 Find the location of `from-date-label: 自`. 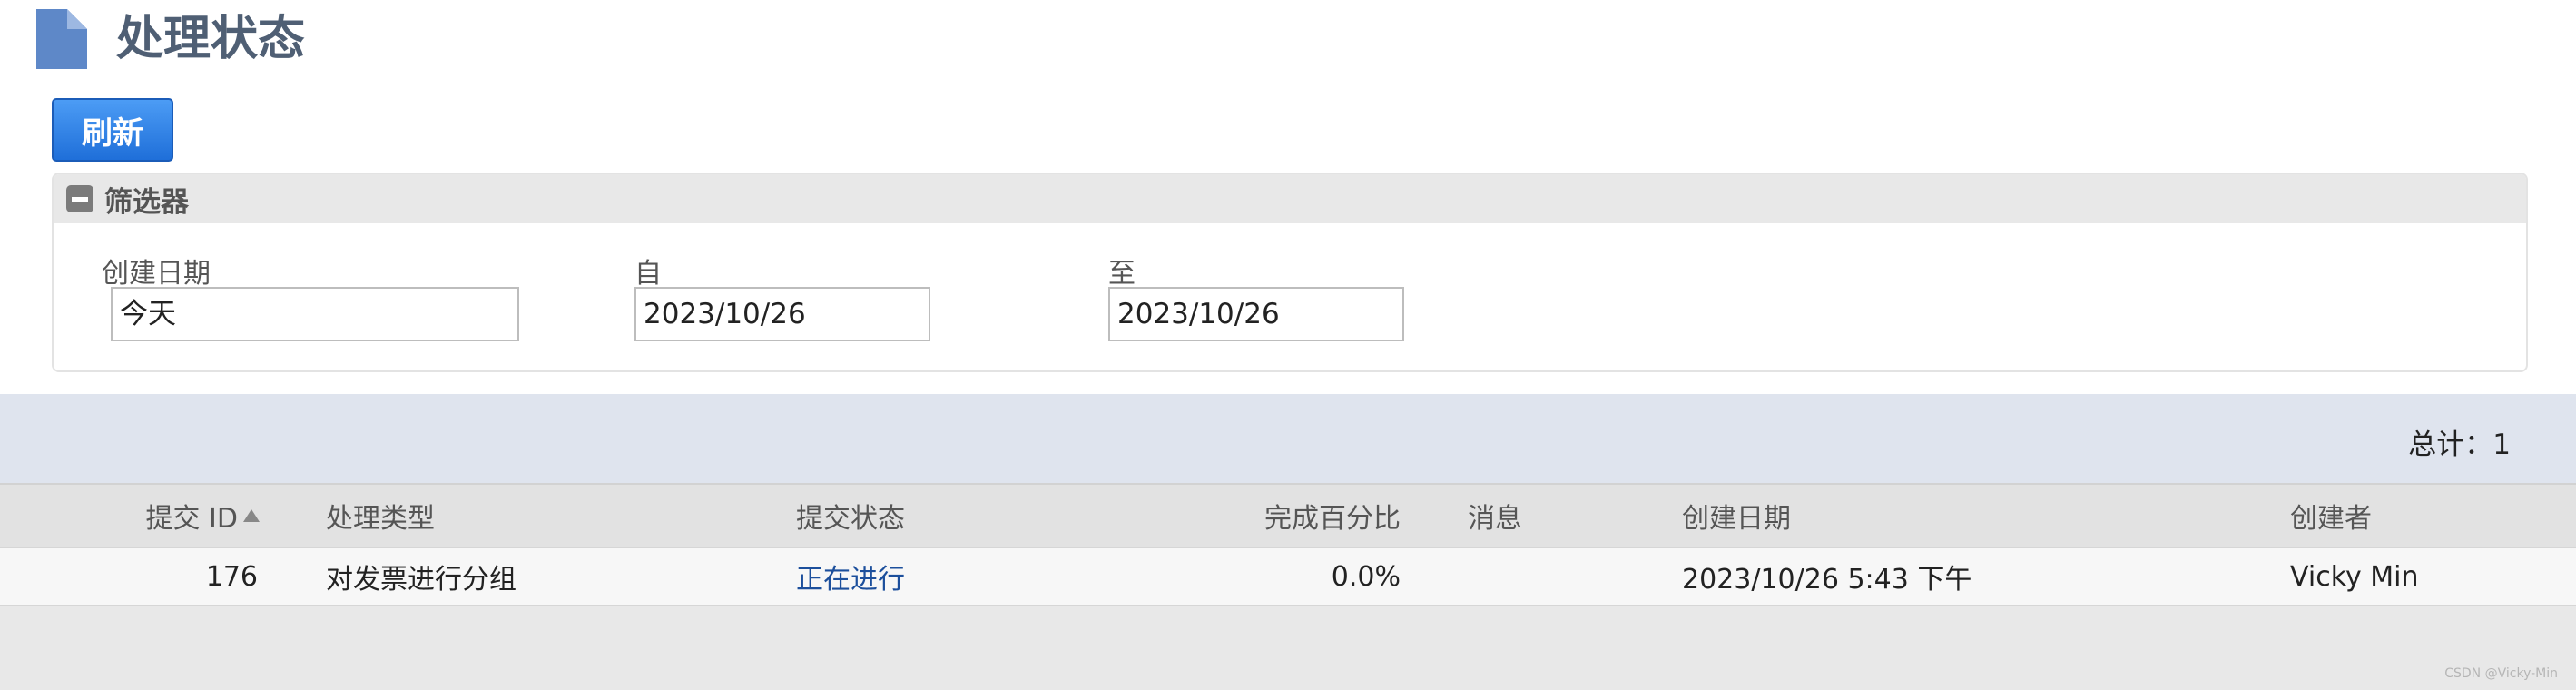

from-date-label: 自 is located at coordinates (648, 274).